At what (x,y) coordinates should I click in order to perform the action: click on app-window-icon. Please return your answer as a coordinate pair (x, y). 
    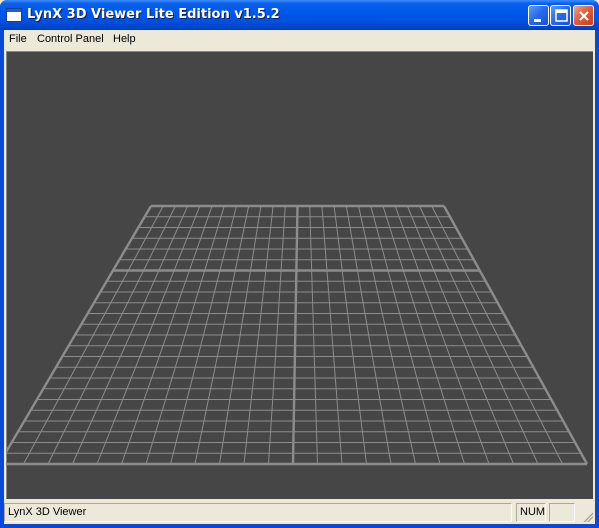
    Looking at the image, I should click on (14, 15).